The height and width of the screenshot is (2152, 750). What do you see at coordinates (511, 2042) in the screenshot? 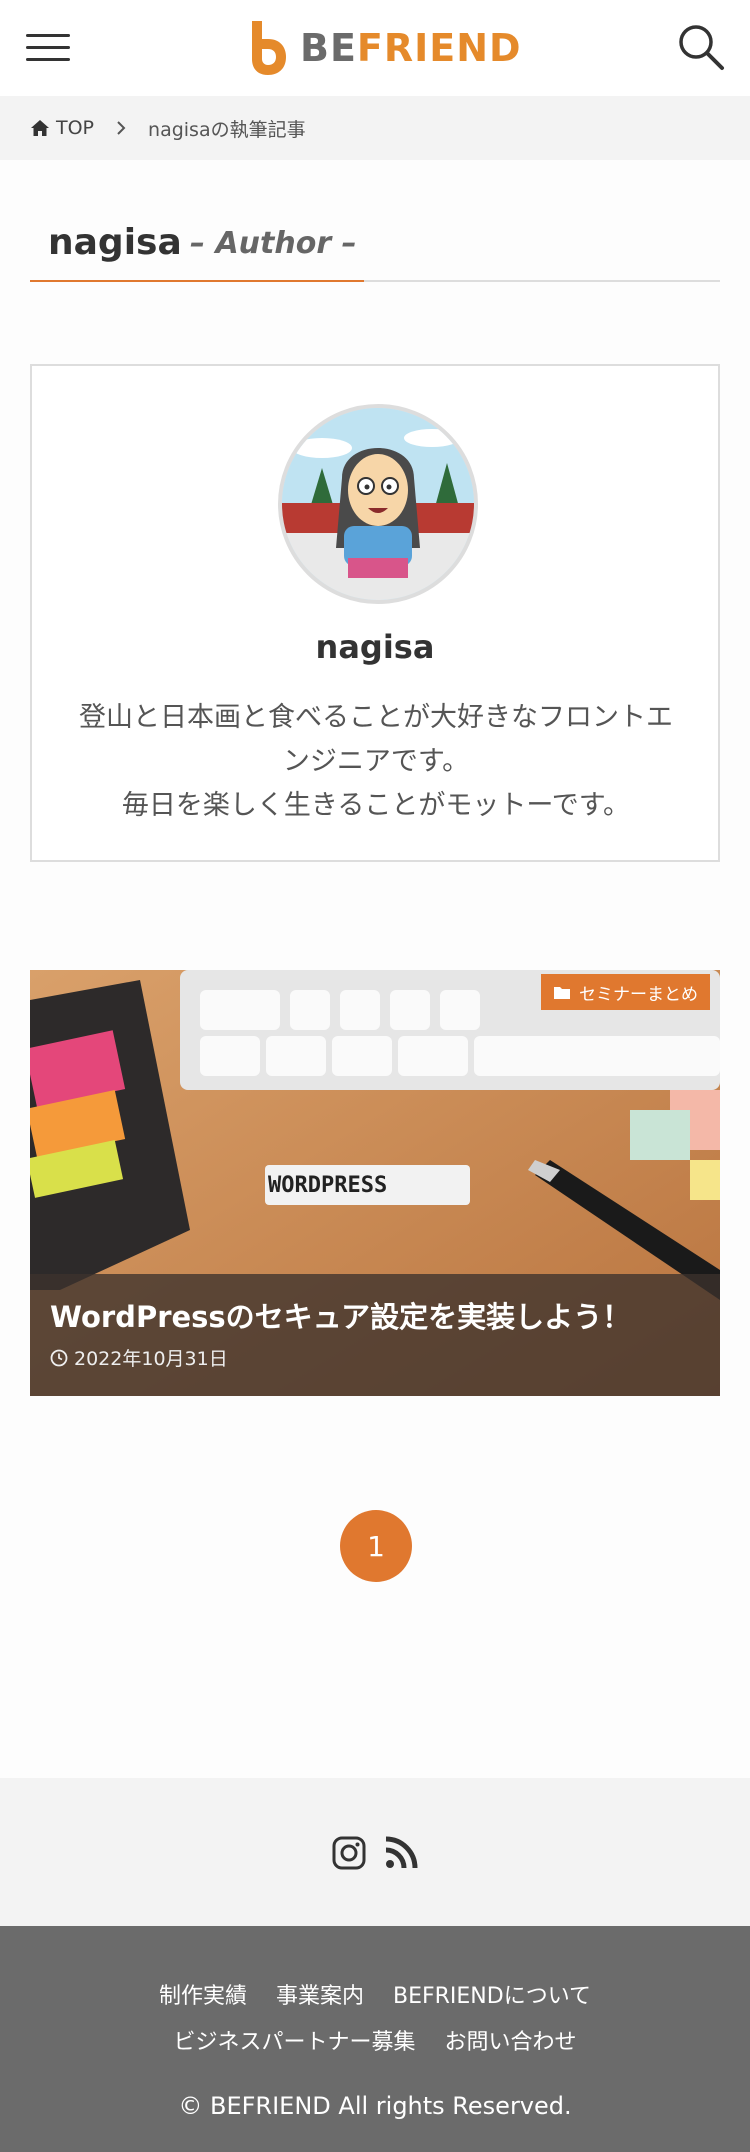
I see `footer-link-contact: お問い合わせ` at bounding box center [511, 2042].